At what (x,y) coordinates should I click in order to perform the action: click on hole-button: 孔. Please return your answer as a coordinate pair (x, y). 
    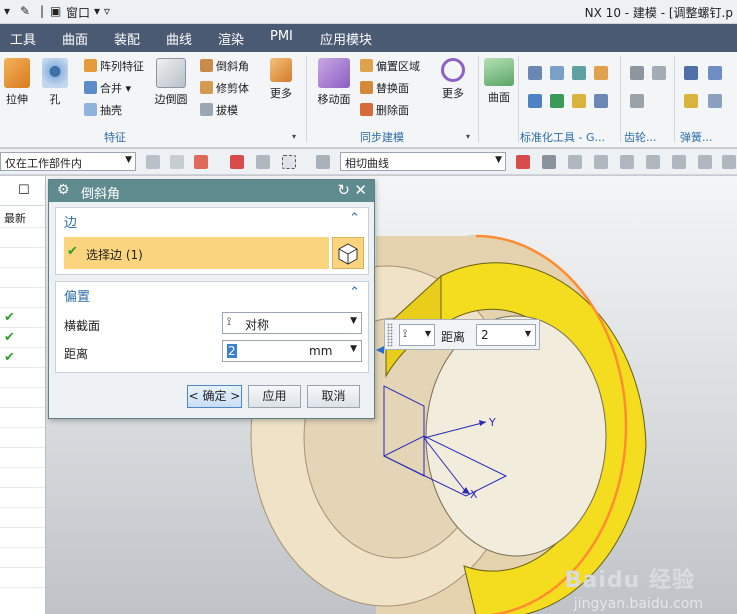
    Looking at the image, I should click on (55, 82).